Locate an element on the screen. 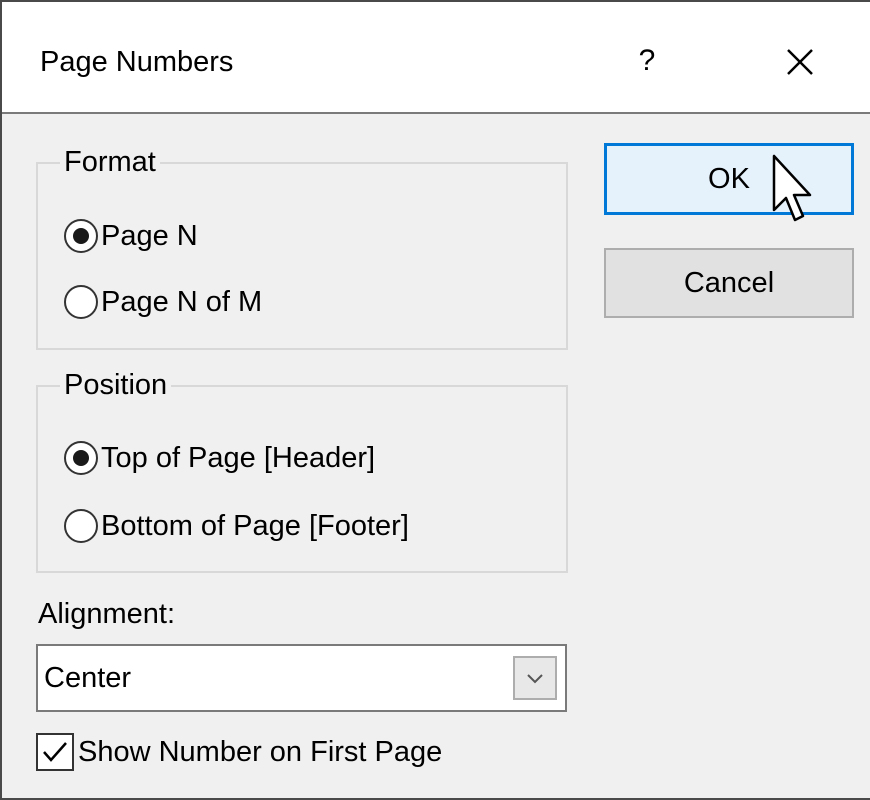 The image size is (870, 800). dialog-title: Page Numbers is located at coordinates (137, 62).